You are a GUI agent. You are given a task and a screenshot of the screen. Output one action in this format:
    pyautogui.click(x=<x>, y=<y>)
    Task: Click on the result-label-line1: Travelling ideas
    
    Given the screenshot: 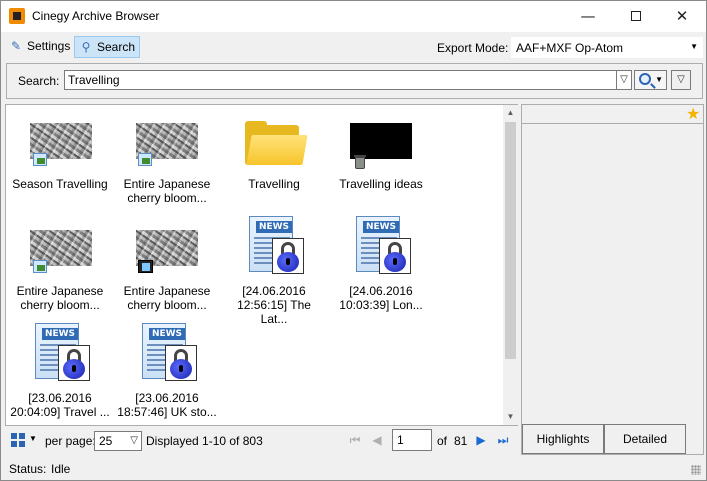 What is the action you would take?
    pyautogui.click(x=381, y=184)
    